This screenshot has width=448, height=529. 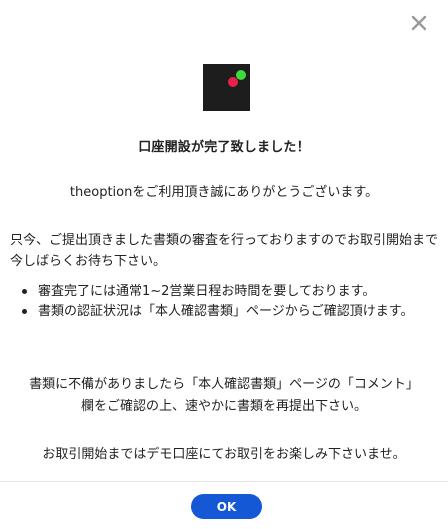 What do you see at coordinates (223, 406) in the screenshot?
I see `resubmit-notice-line2: 欄をご確認の上、速やかに書類を再提出下さい。` at bounding box center [223, 406].